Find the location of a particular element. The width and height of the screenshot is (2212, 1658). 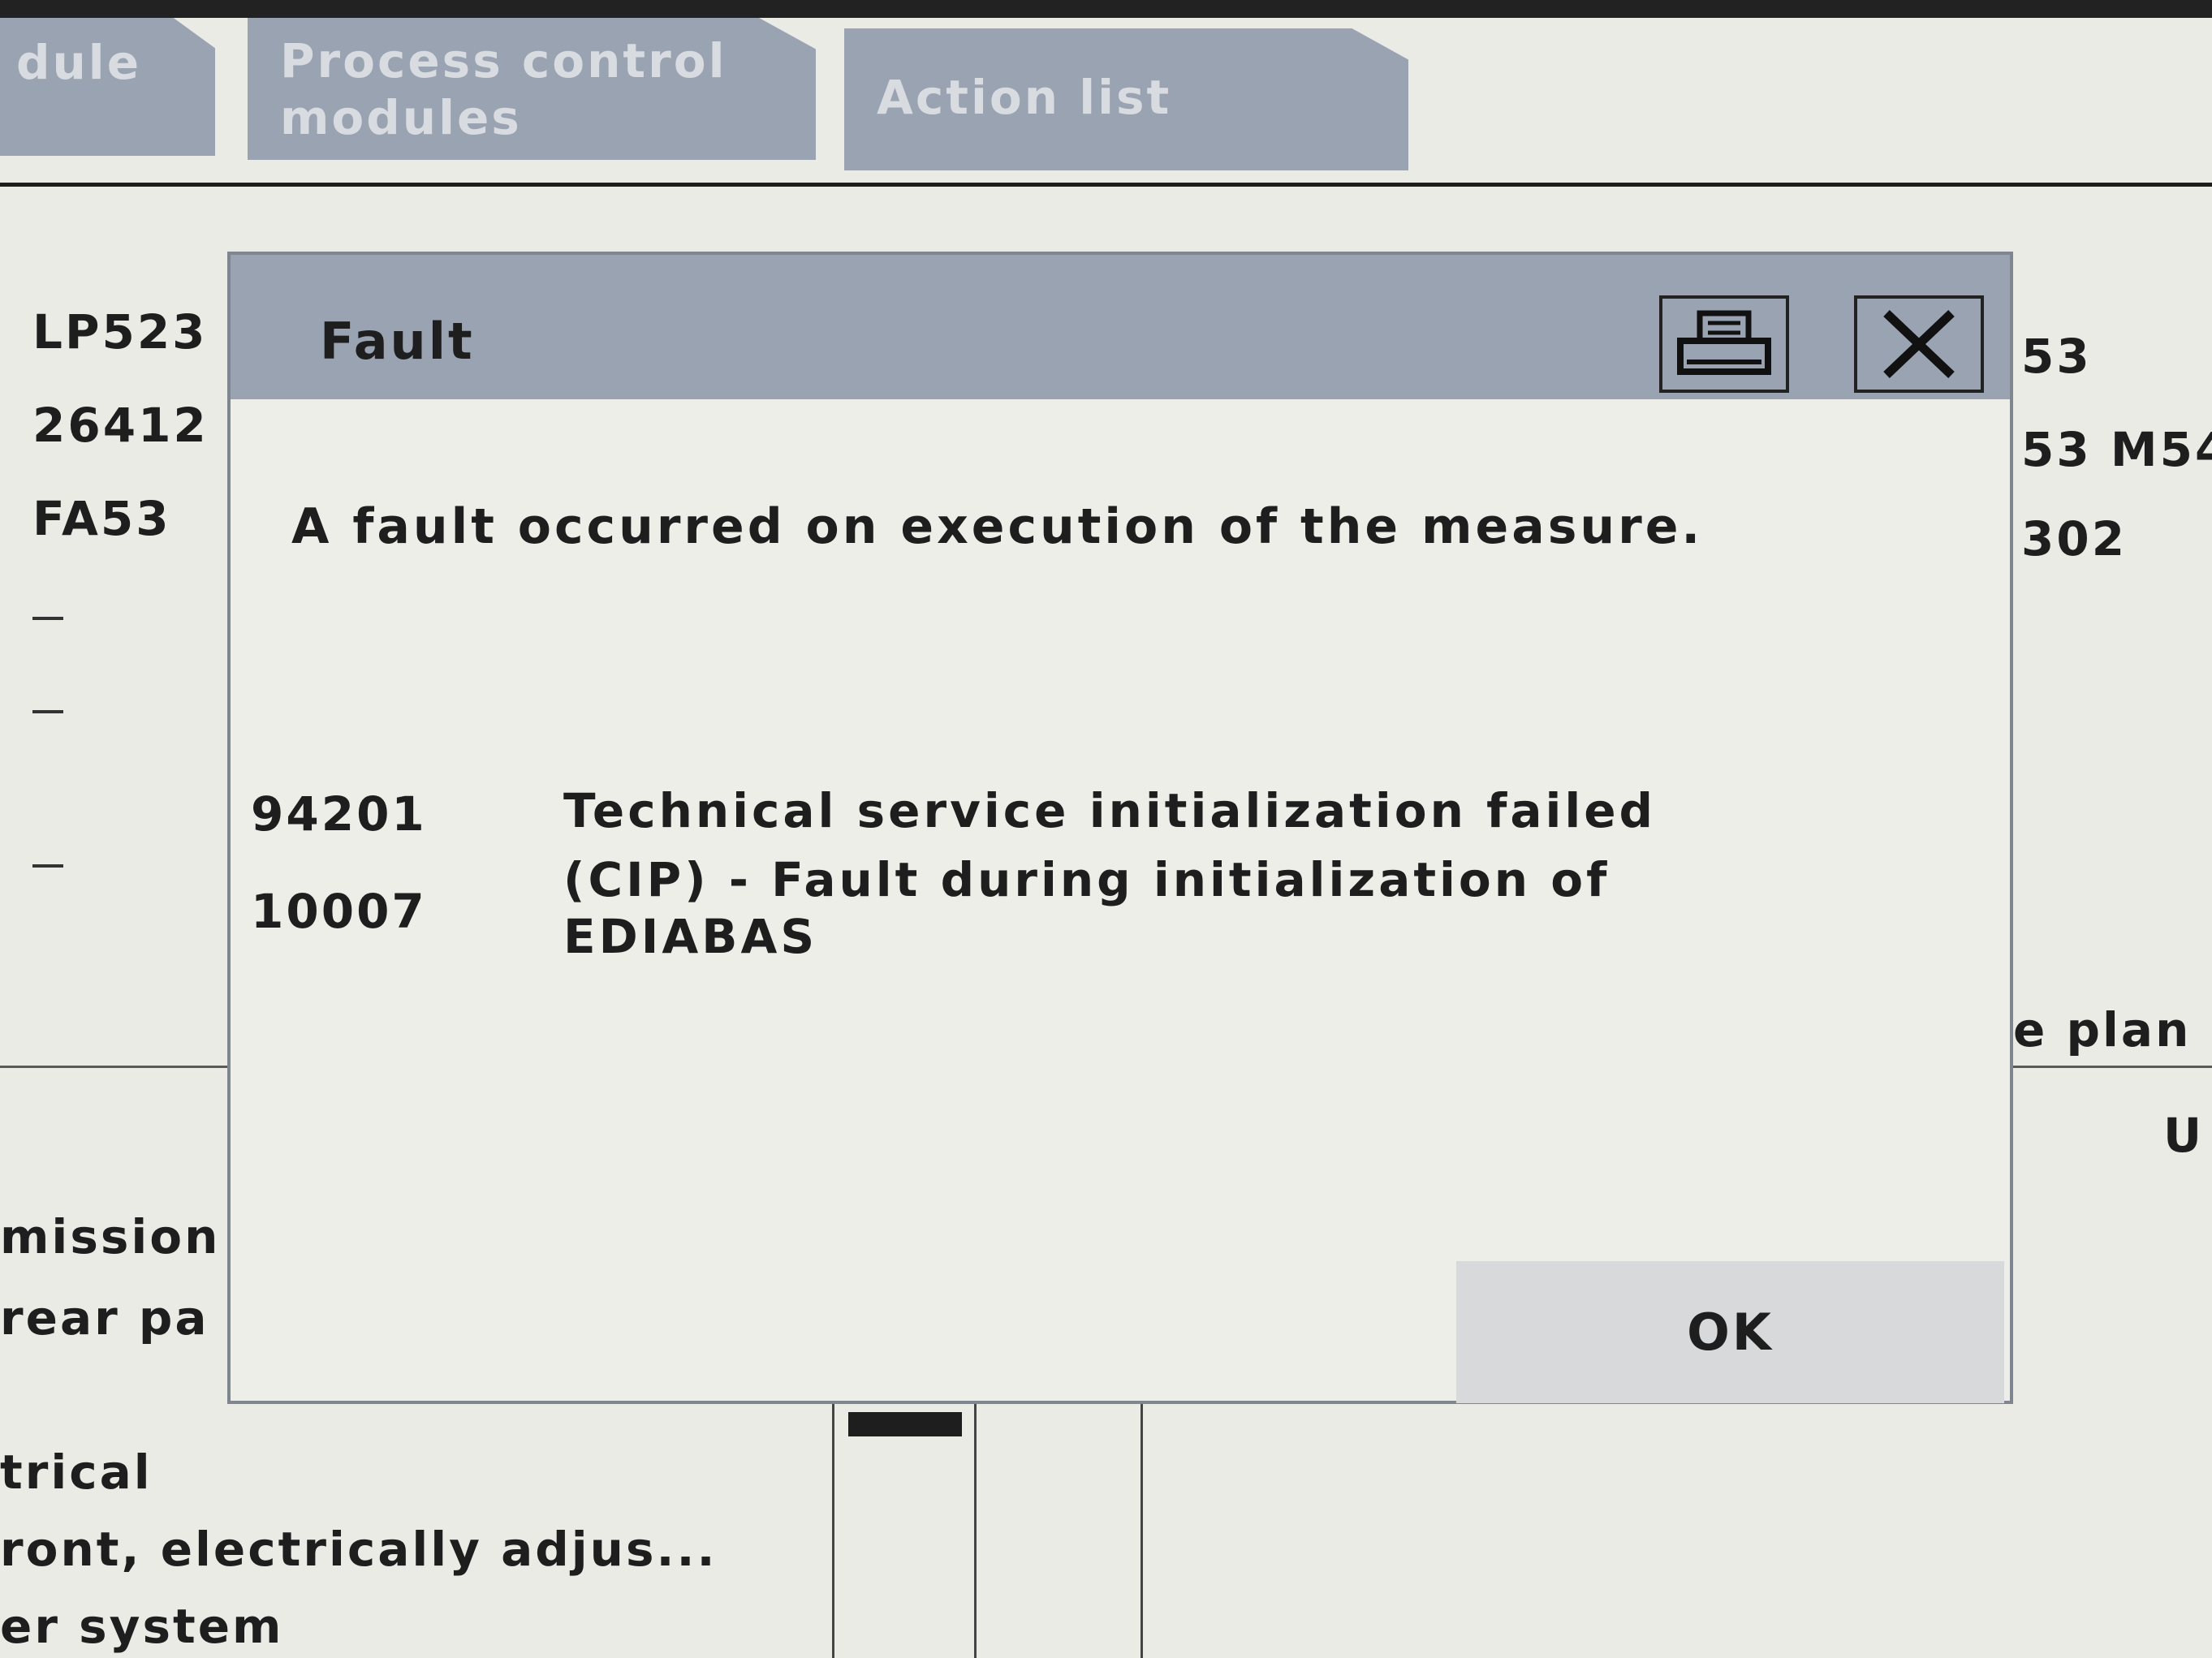

printer-icon is located at coordinates (1724, 343).